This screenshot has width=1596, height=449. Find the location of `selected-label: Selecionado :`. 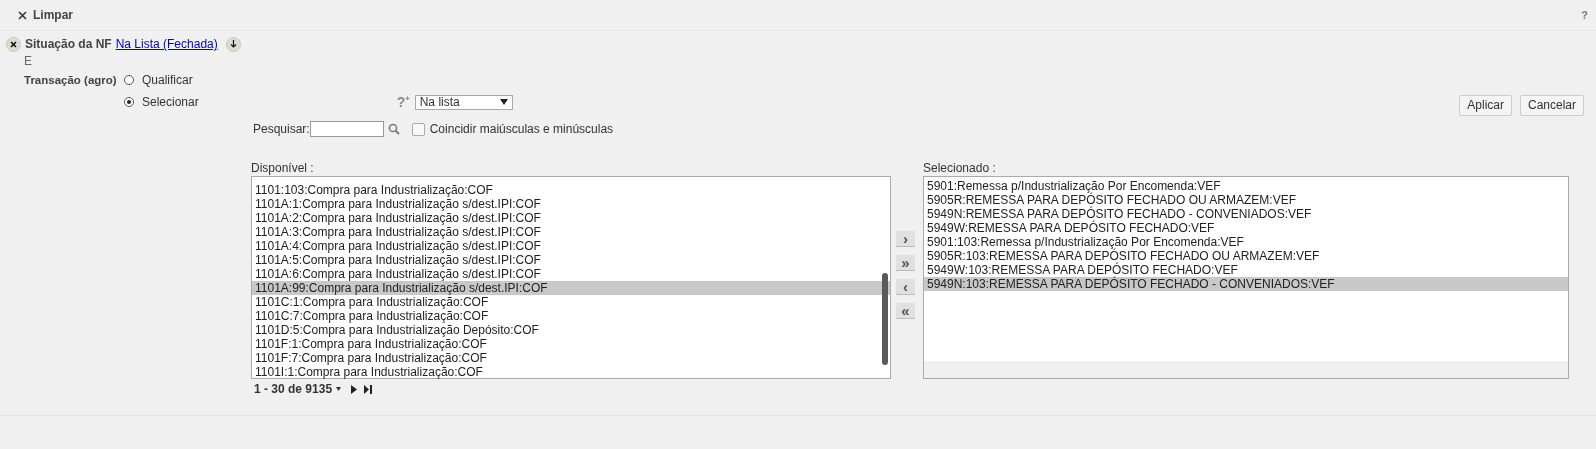

selected-label: Selecionado : is located at coordinates (960, 168).